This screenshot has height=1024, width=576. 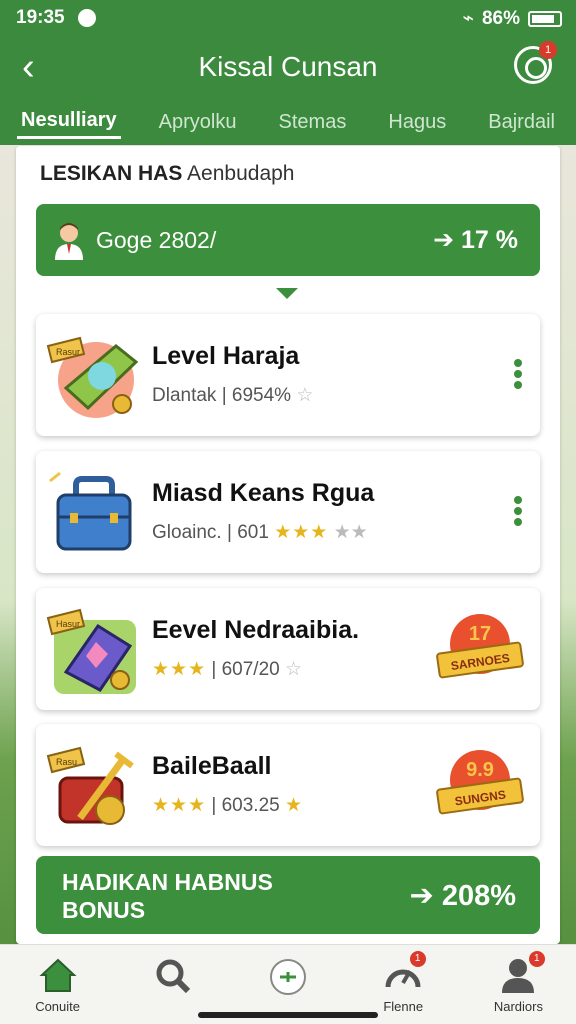 What do you see at coordinates (226, 356) in the screenshot?
I see `card-1-title: Level Haraja` at bounding box center [226, 356].